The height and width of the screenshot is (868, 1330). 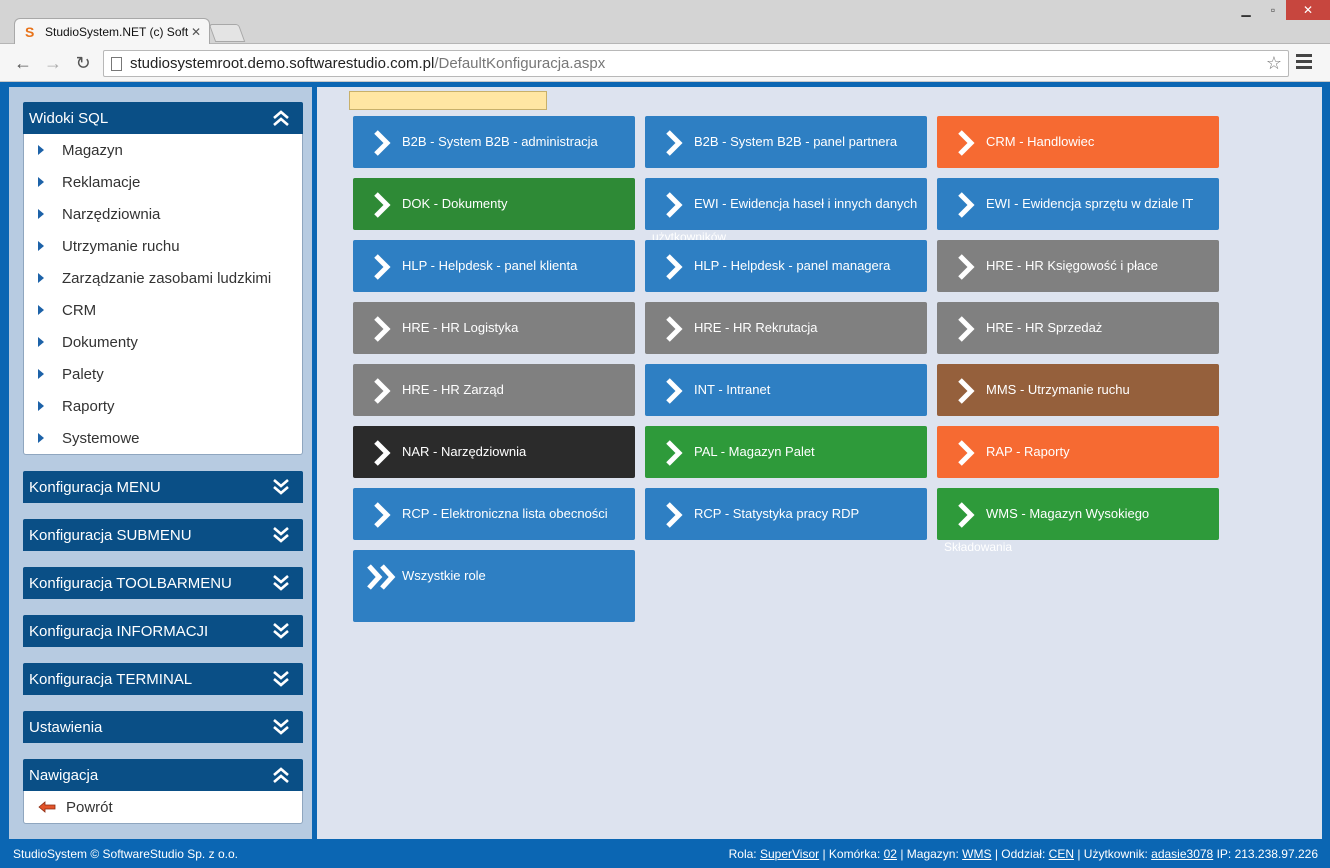 I want to click on browser-tab: S StudioSystem.NET (c) Soft ✕, so click(x=112, y=31).